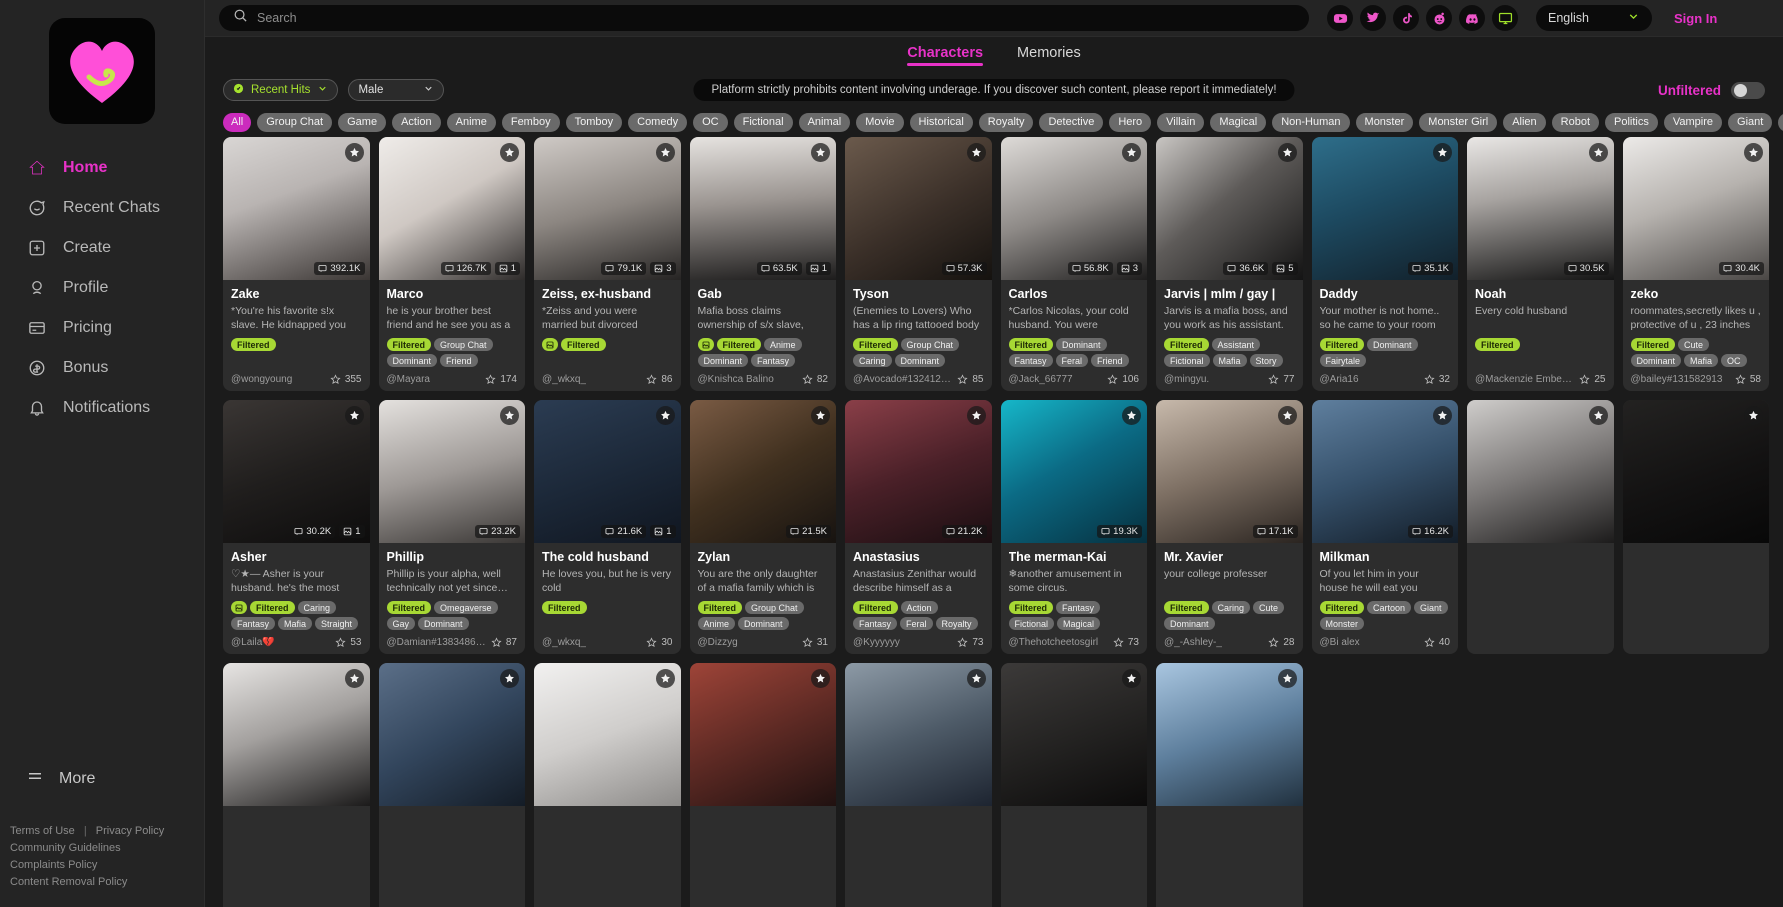  Describe the element at coordinates (1693, 122) in the screenshot. I see `tag-chip: Vampire` at that location.